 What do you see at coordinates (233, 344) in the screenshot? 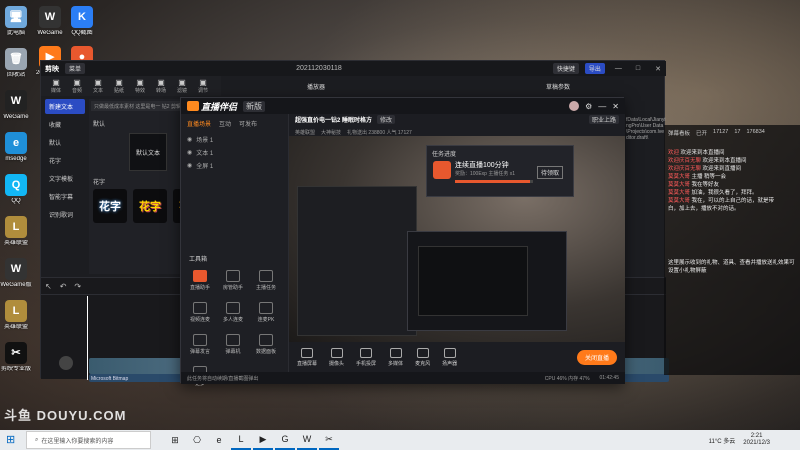
I see `tool-item: 弹幕机` at bounding box center [233, 344].